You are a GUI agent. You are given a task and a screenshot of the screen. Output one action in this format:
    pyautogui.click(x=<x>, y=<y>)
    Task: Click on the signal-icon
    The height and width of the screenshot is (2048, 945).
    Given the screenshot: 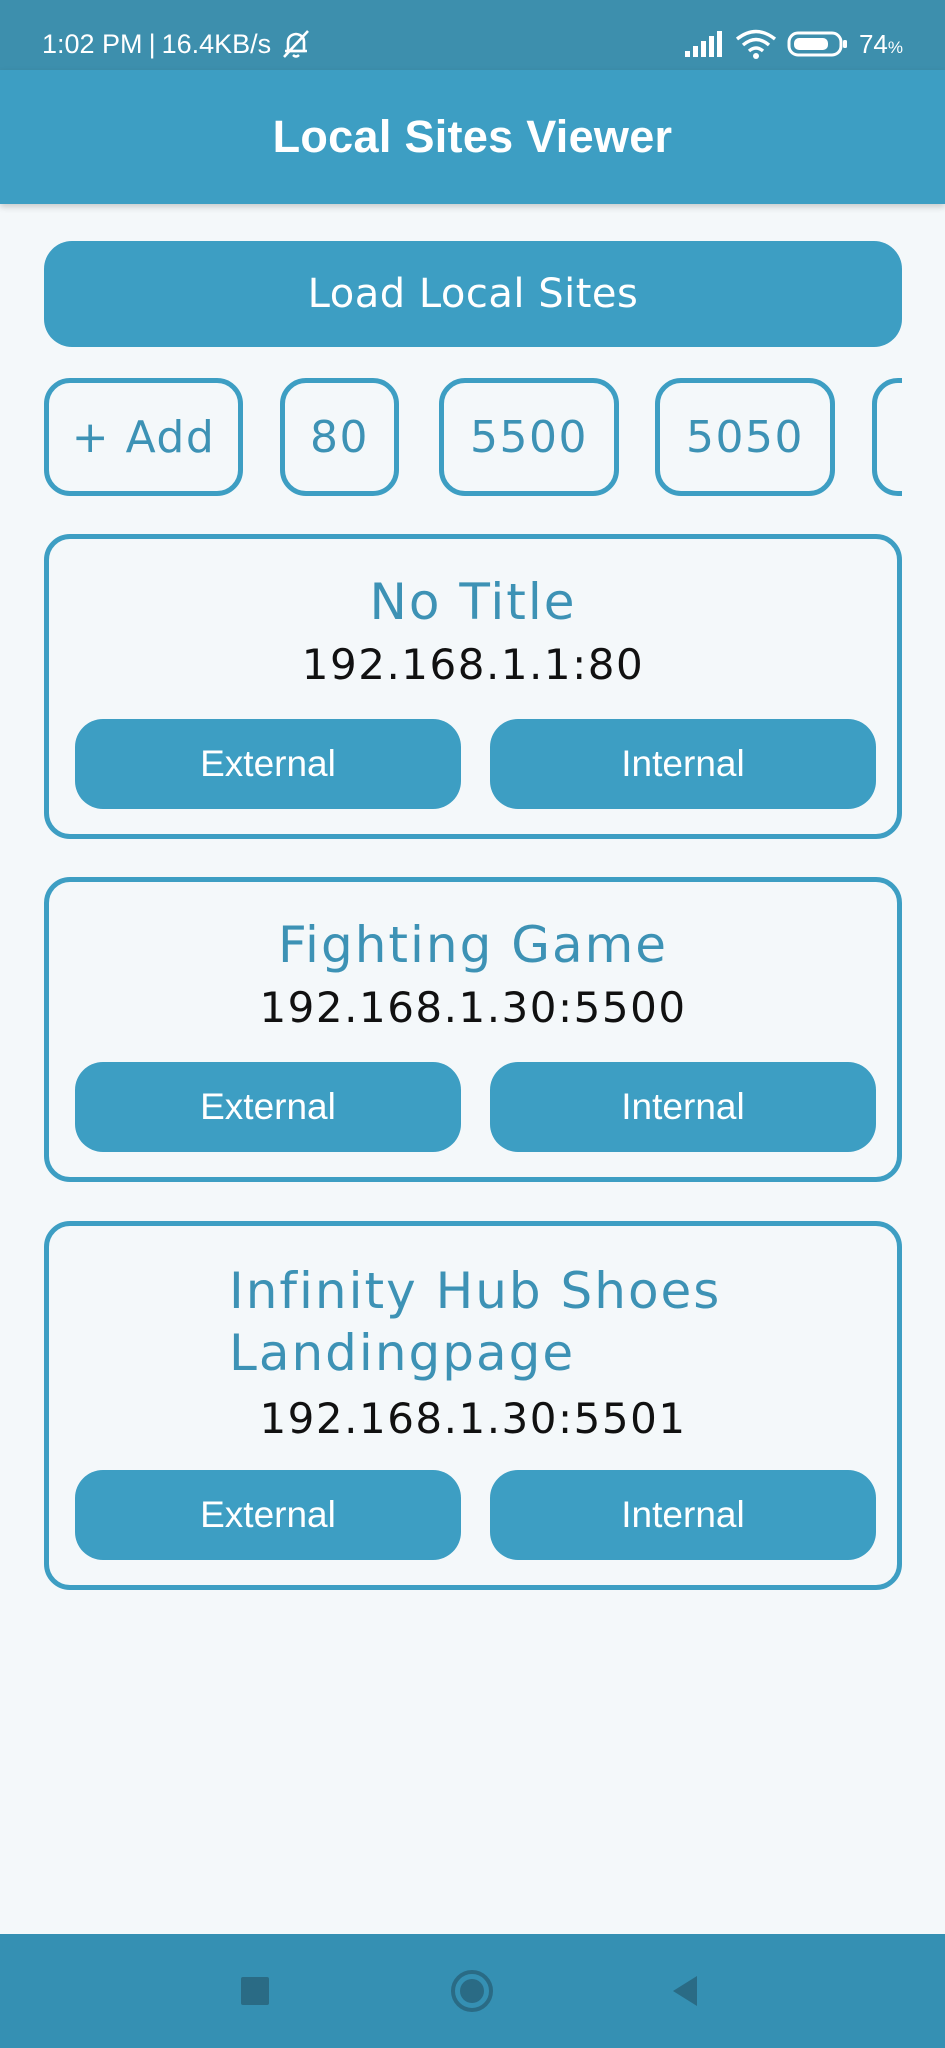 What is the action you would take?
    pyautogui.click(x=704, y=44)
    